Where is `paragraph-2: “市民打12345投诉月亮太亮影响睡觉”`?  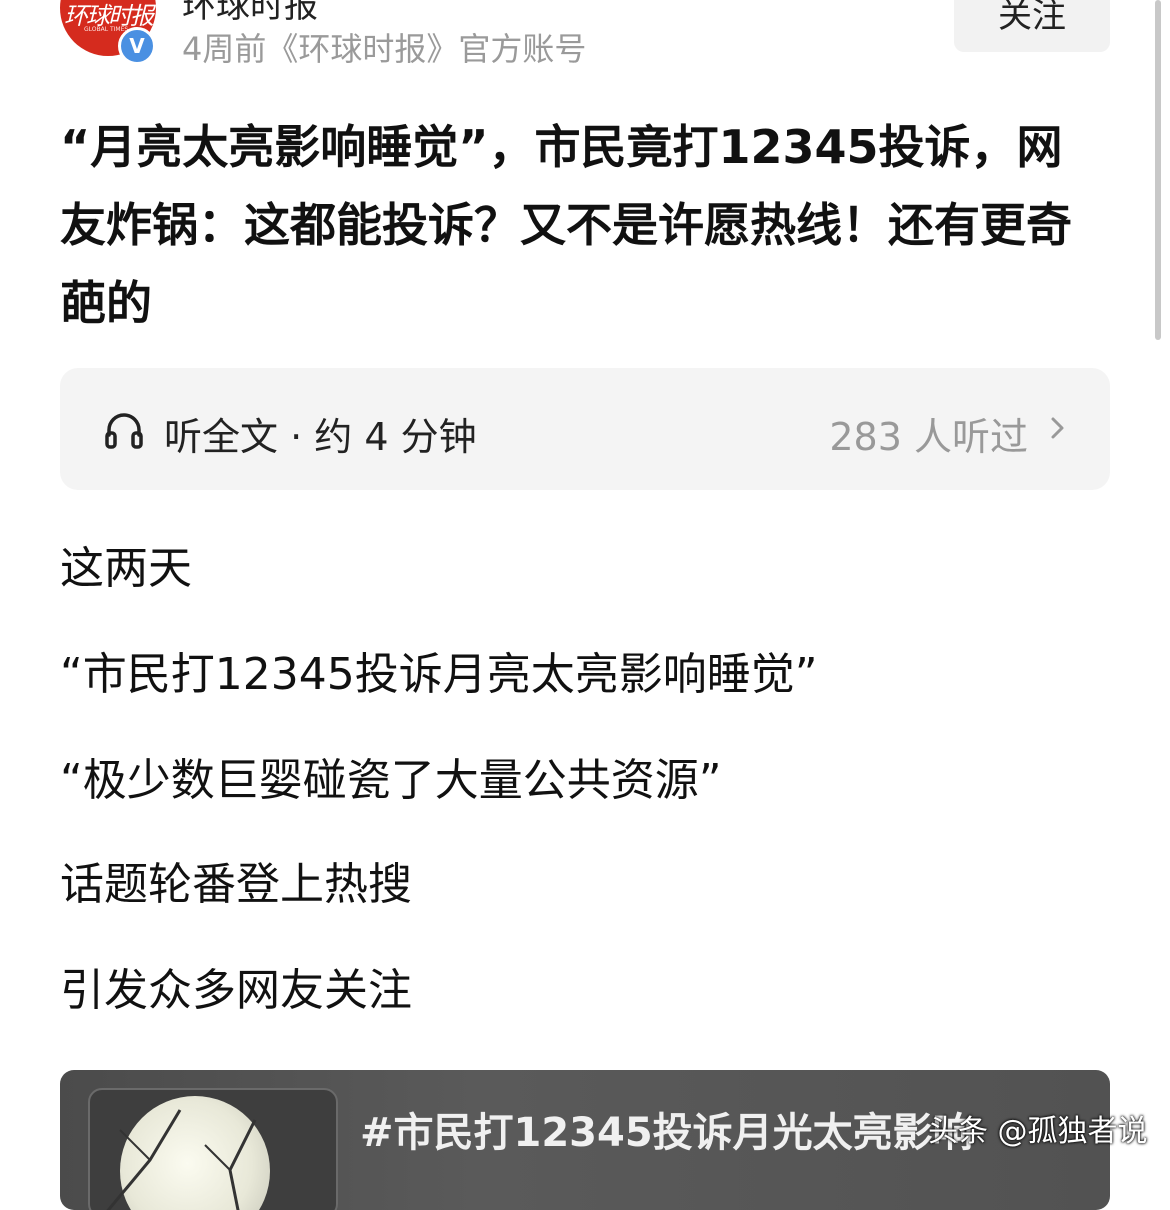
paragraph-2: “市民打12345投诉月亮太亮影响睡觉” is located at coordinates (439, 674).